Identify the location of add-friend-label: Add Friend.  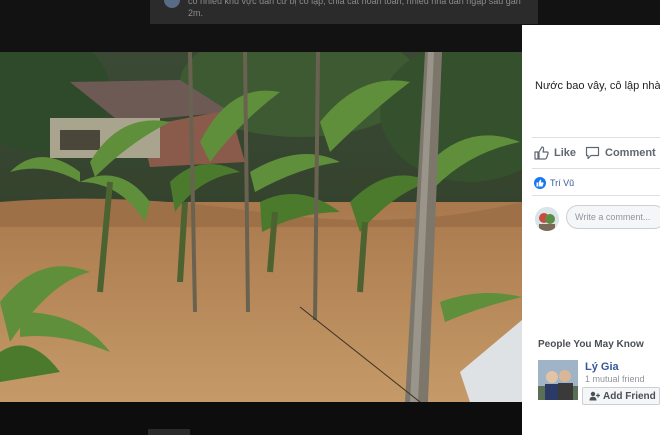
(629, 396).